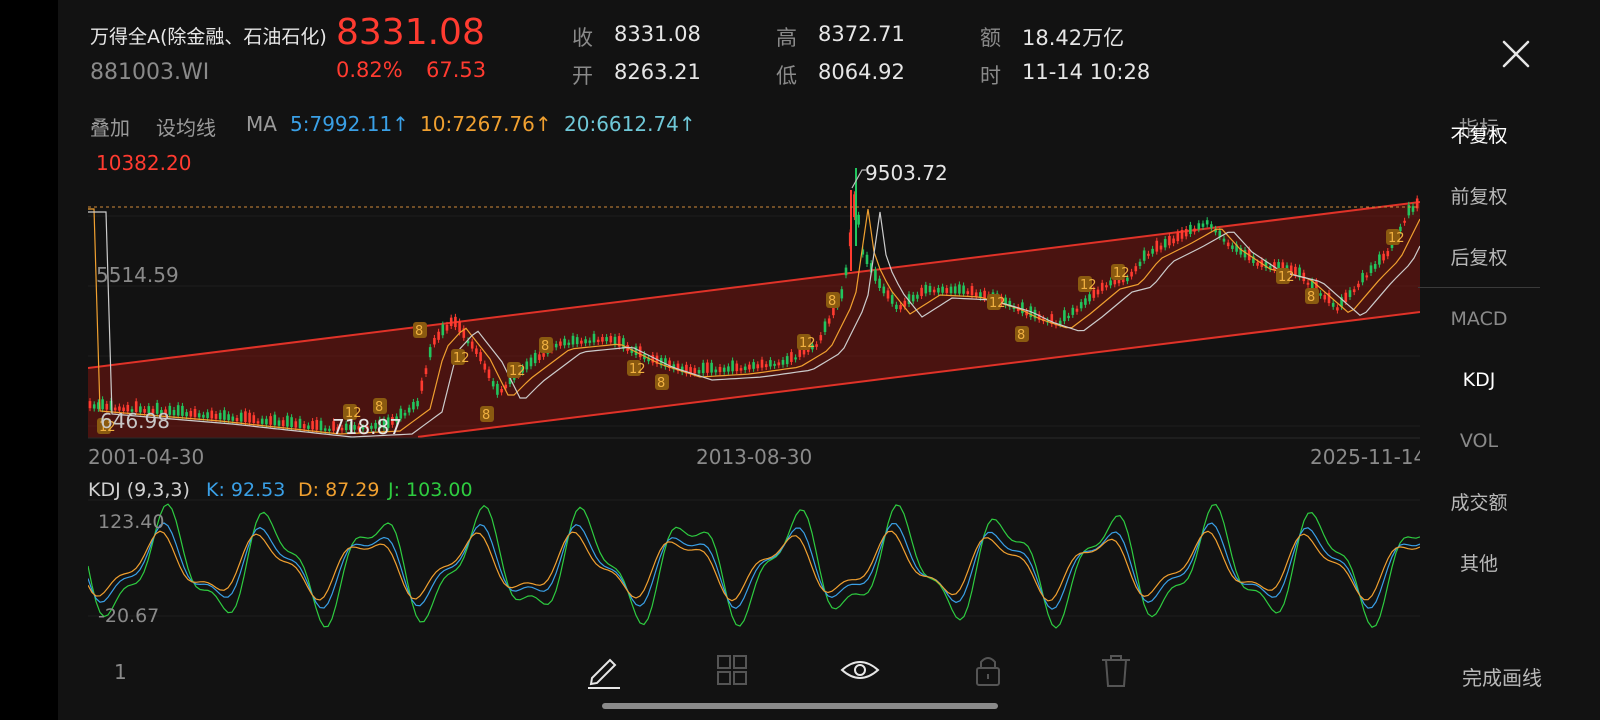 This screenshot has width=1600, height=720. What do you see at coordinates (1479, 440) in the screenshot?
I see `sidebar-item-vol: VOL` at bounding box center [1479, 440].